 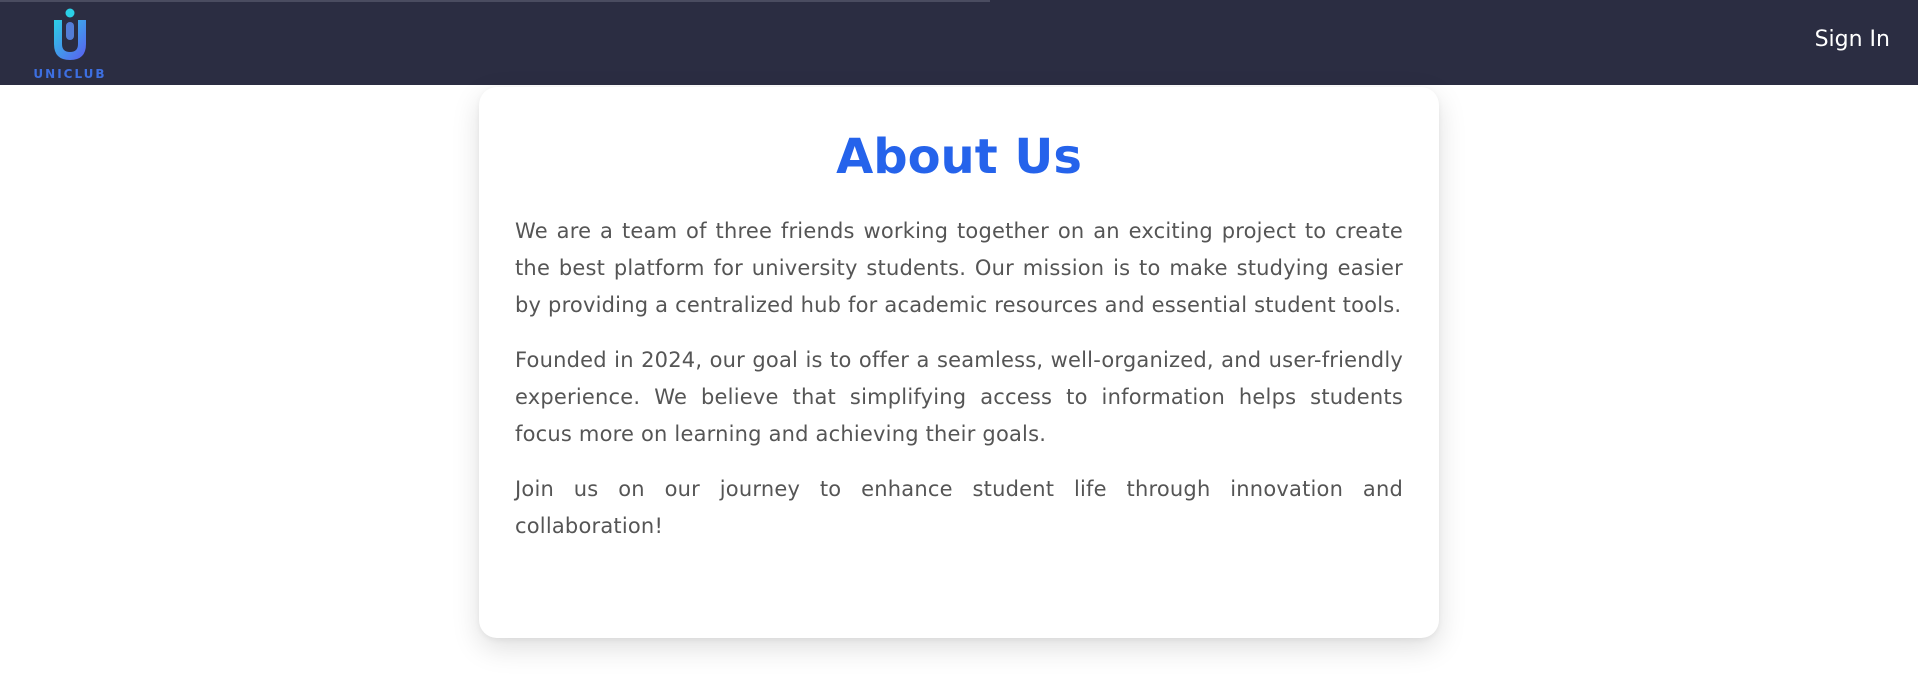 I want to click on navbar-top-line, so click(x=495, y=1).